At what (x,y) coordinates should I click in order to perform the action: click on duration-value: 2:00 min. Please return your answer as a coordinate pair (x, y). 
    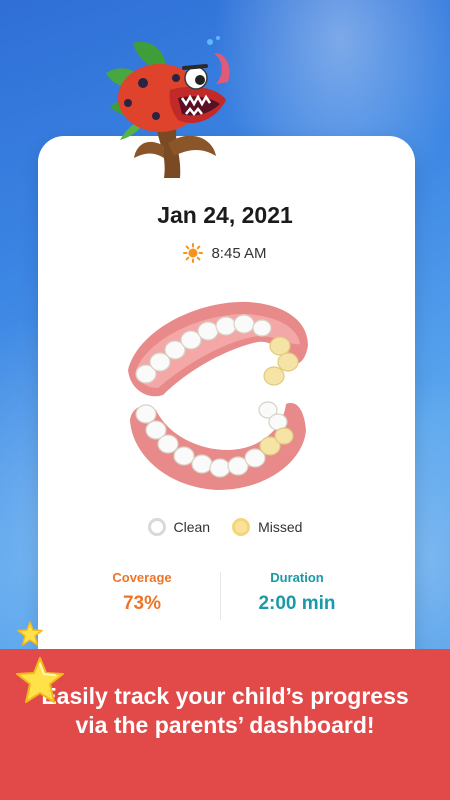
    Looking at the image, I should click on (297, 603).